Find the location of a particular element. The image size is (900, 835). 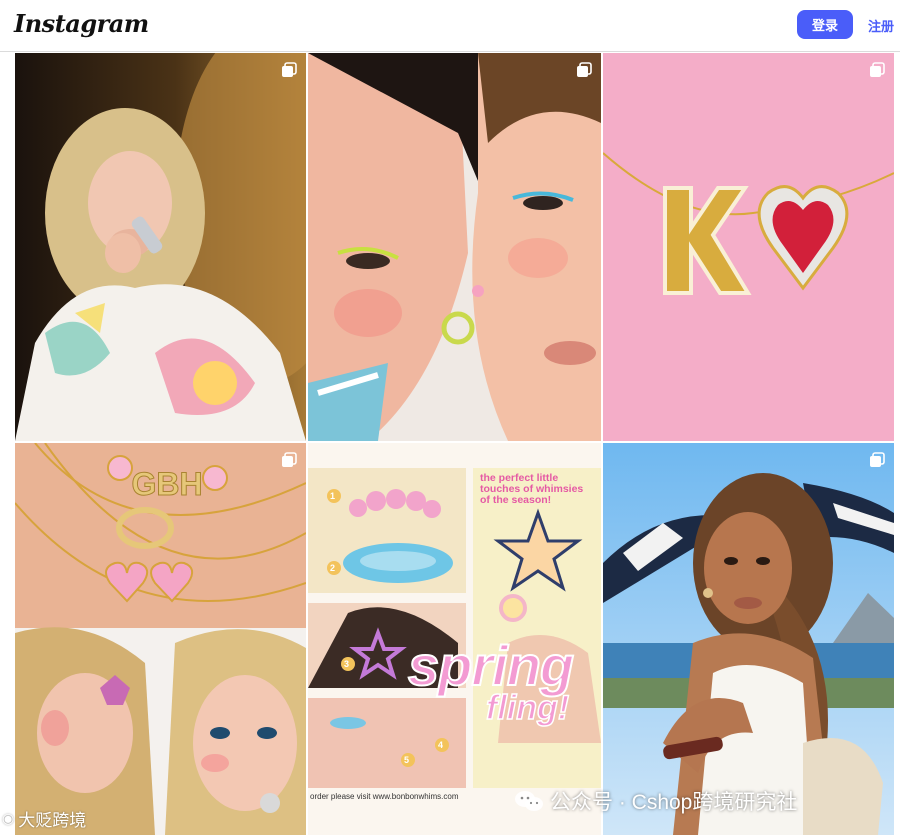

collage-number: 3 is located at coordinates (347, 664).